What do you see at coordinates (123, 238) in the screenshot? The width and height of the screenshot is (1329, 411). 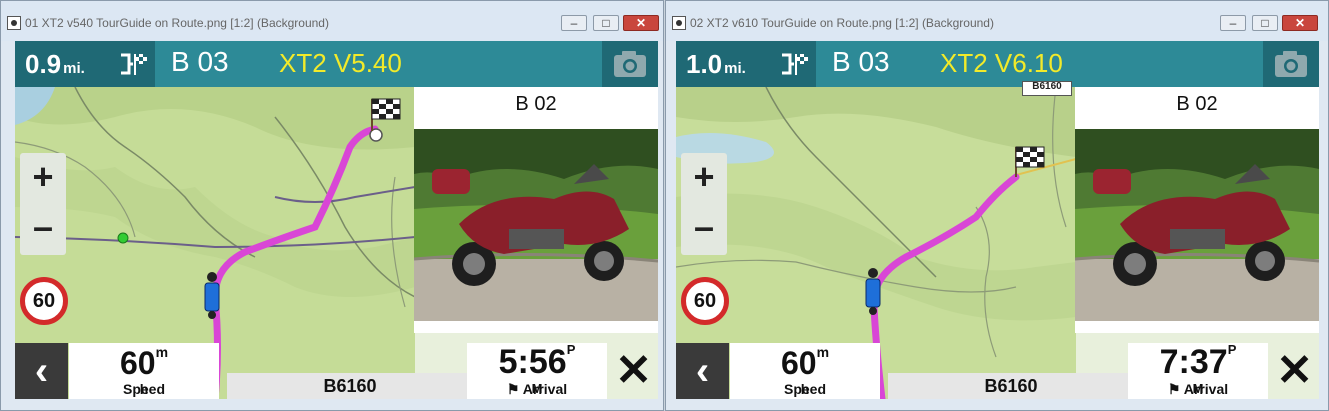 I see `waypoint-dot` at bounding box center [123, 238].